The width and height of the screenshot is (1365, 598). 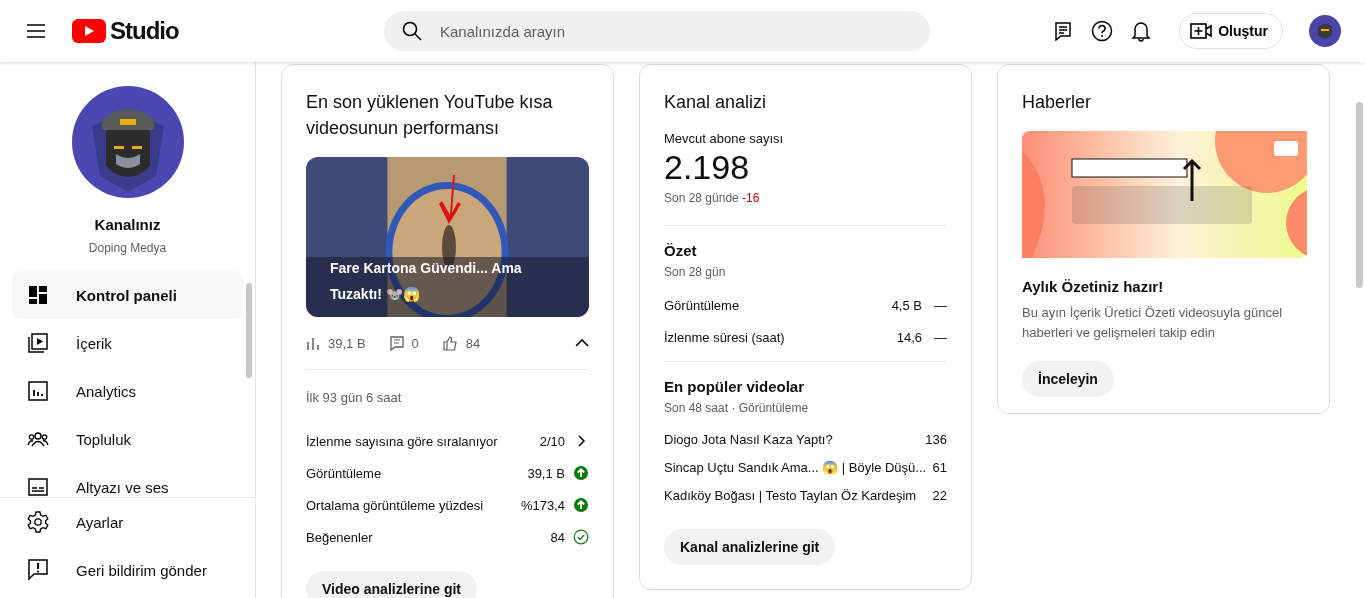 What do you see at coordinates (546, 473) in the screenshot?
I see `metric-value: 39,1 B` at bounding box center [546, 473].